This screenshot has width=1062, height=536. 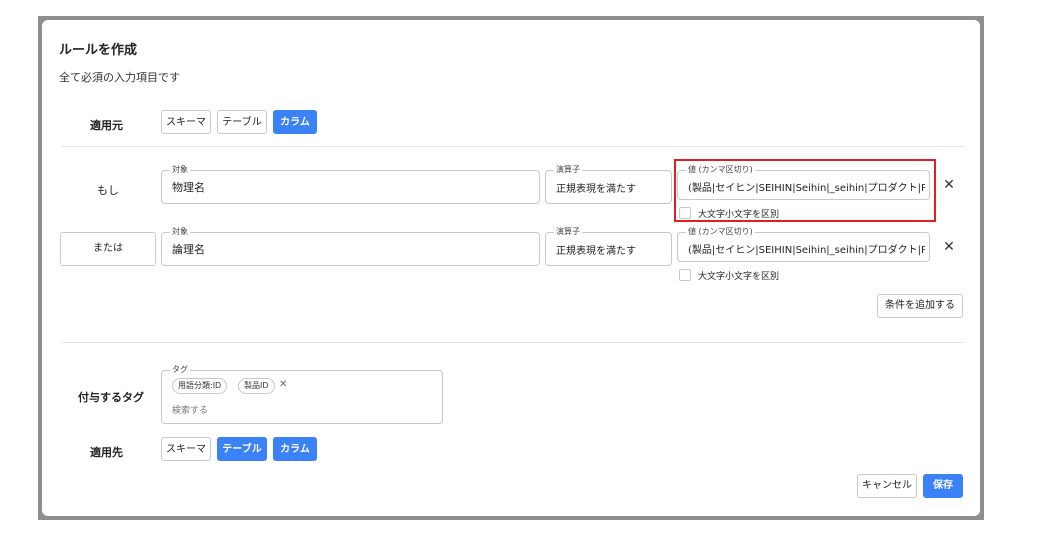 What do you see at coordinates (920, 306) in the screenshot?
I see `add-condition-button: 条件を追加する` at bounding box center [920, 306].